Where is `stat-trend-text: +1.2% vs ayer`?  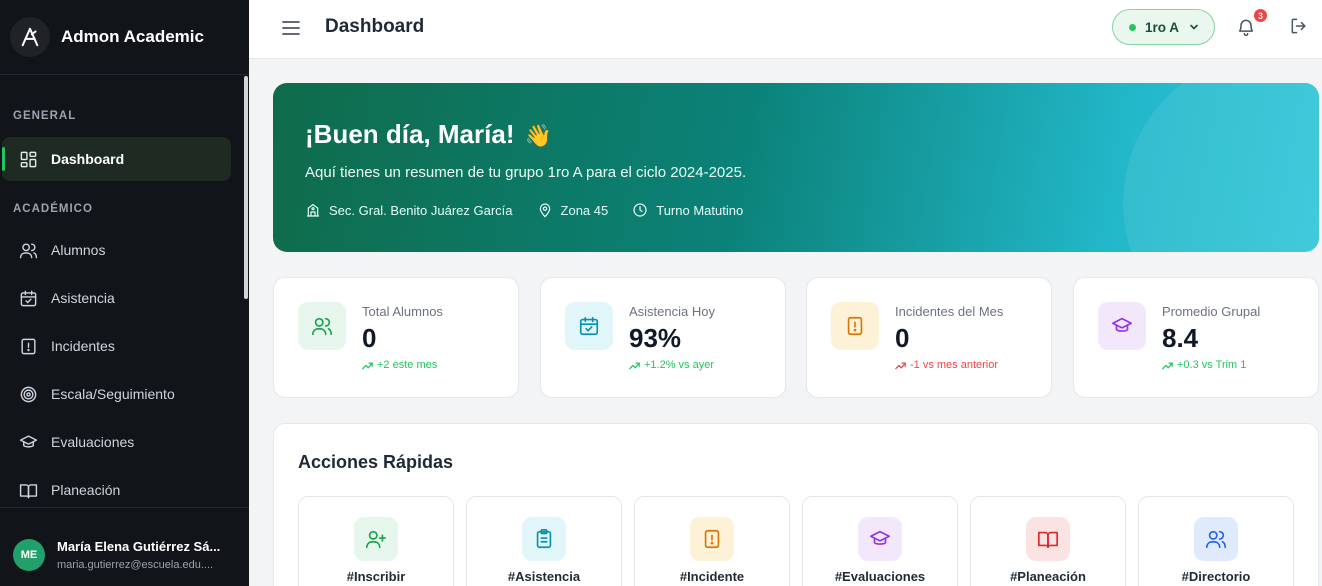 stat-trend-text: +1.2% vs ayer is located at coordinates (679, 365).